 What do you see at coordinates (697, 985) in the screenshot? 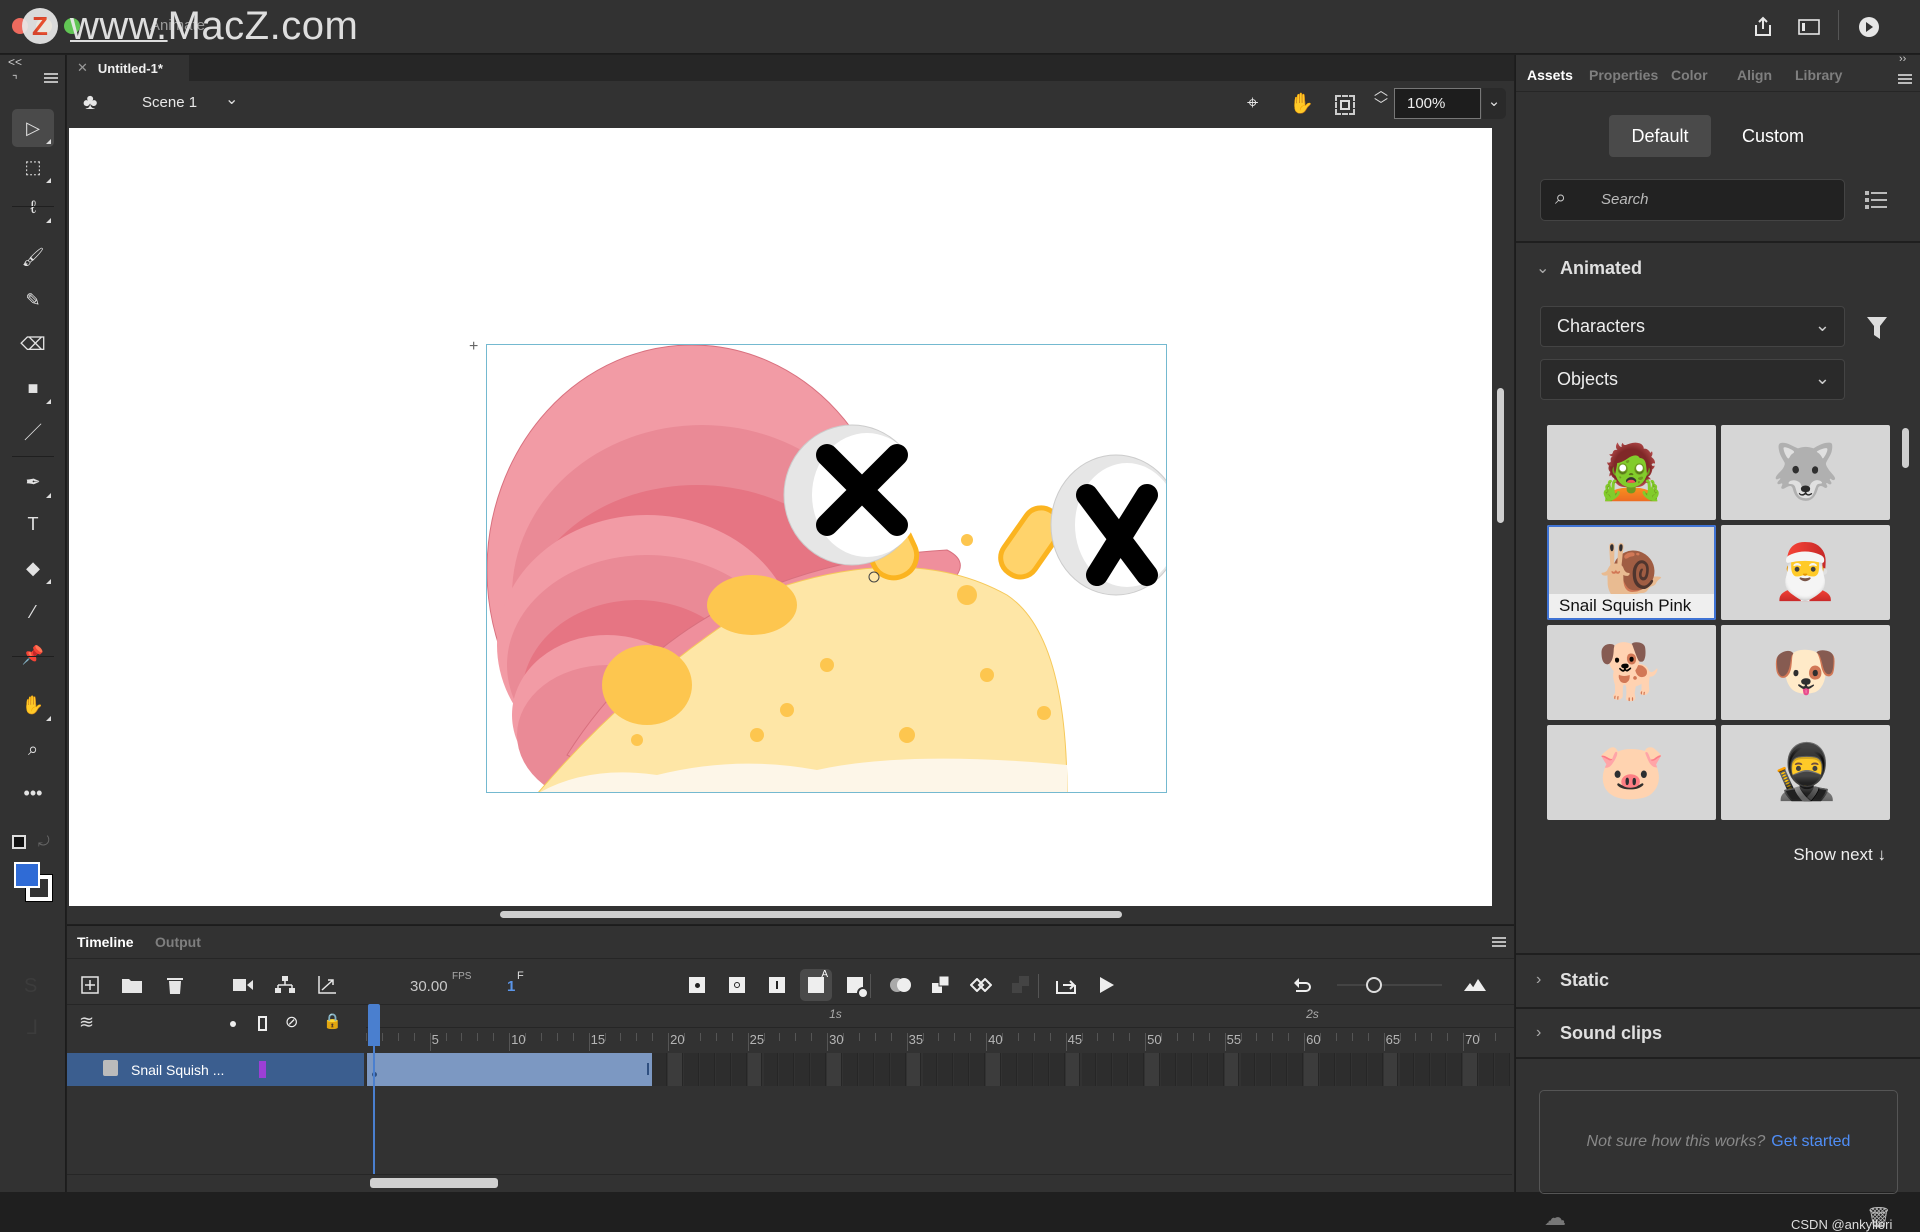
I see `insert-keyframe-icon` at bounding box center [697, 985].